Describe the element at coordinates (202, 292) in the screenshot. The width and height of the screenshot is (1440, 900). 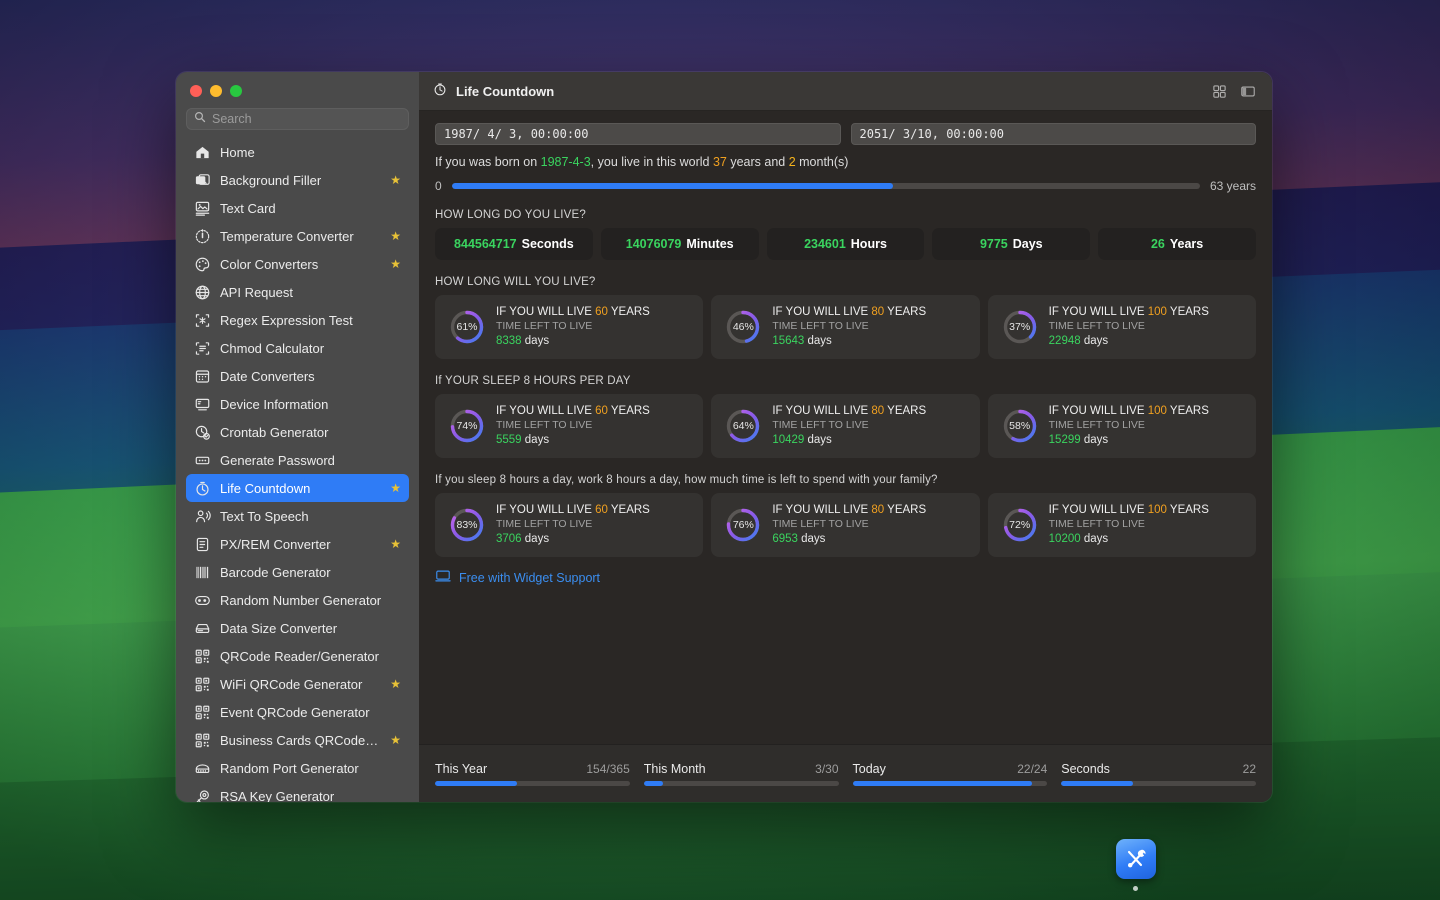
I see `globe-icon` at that location.